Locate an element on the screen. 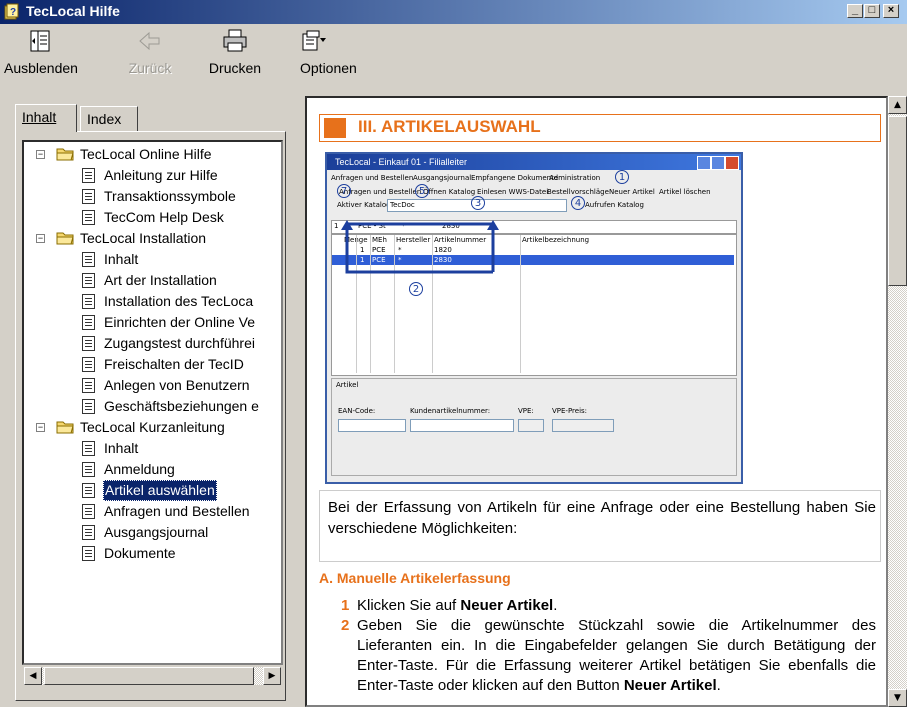 This screenshot has height=707, width=907. hide-label: Ausblenden is located at coordinates (41, 68).